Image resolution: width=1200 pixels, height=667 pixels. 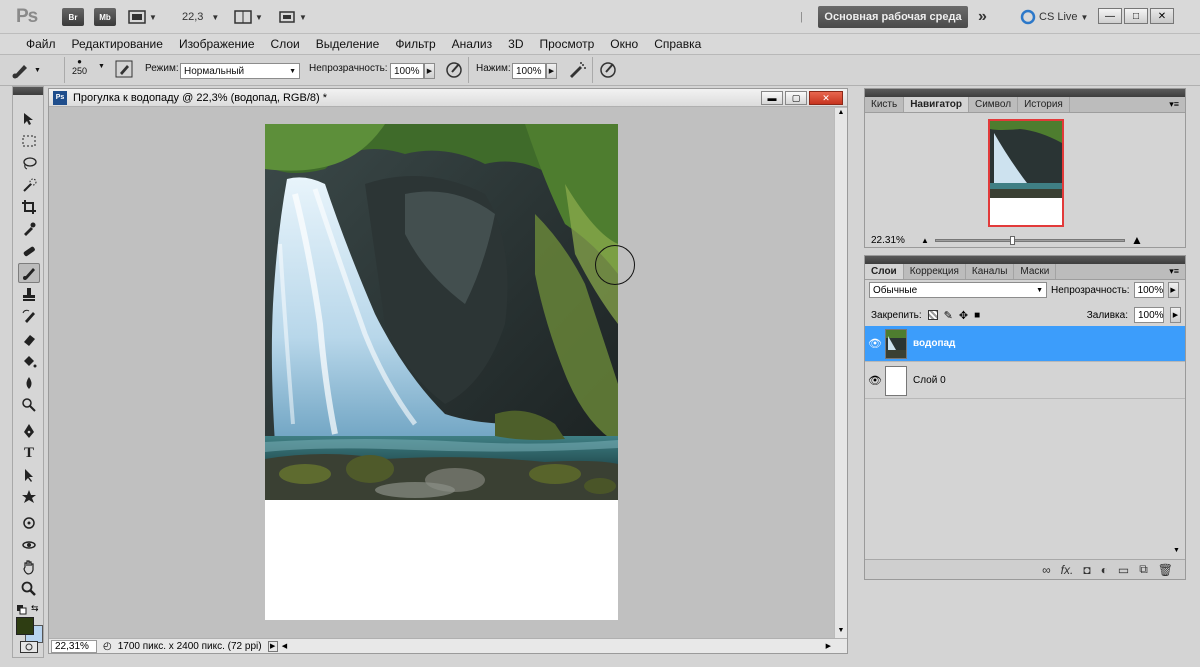 What do you see at coordinates (994, 104) in the screenshot?
I see `tab-character: Символ` at bounding box center [994, 104].